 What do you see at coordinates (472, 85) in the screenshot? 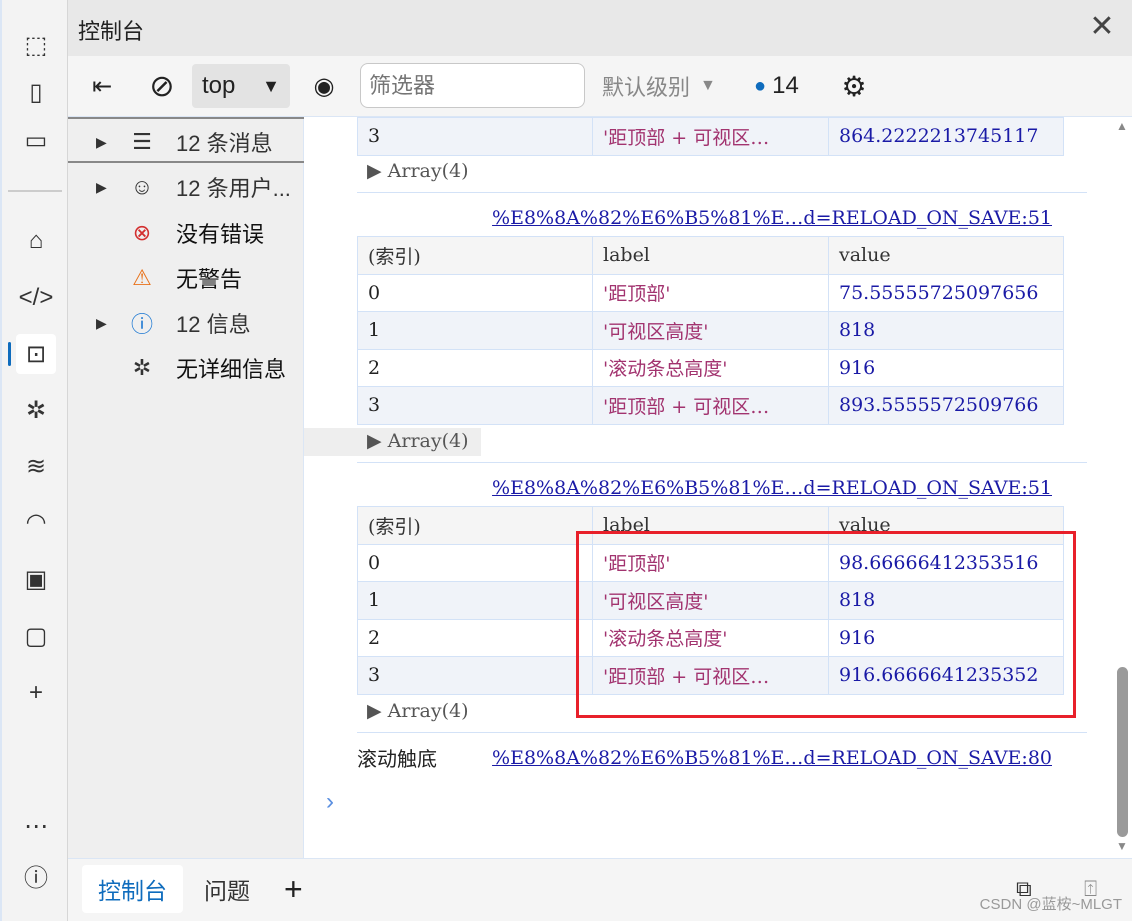
I see `filter-input` at bounding box center [472, 85].